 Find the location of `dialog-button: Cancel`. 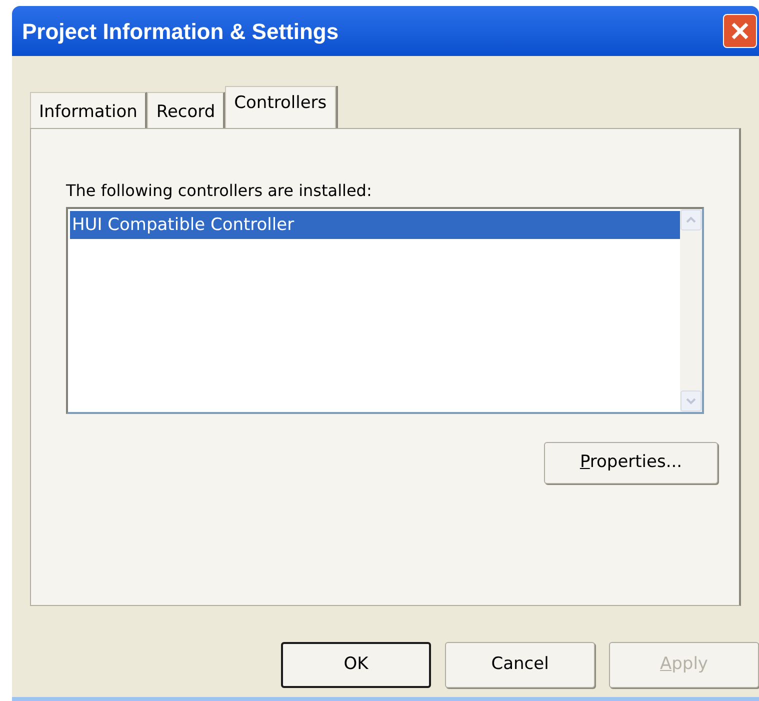

dialog-button: Cancel is located at coordinates (520, 665).